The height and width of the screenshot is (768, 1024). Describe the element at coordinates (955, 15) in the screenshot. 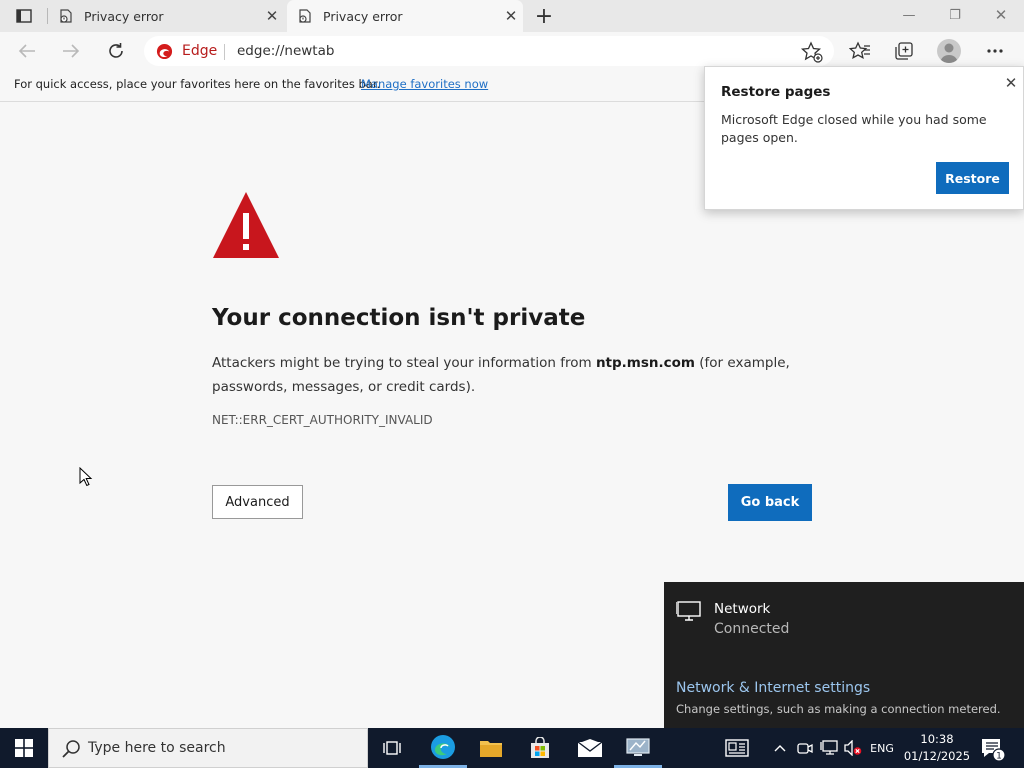

I see `restore-window-icon: ❐` at that location.